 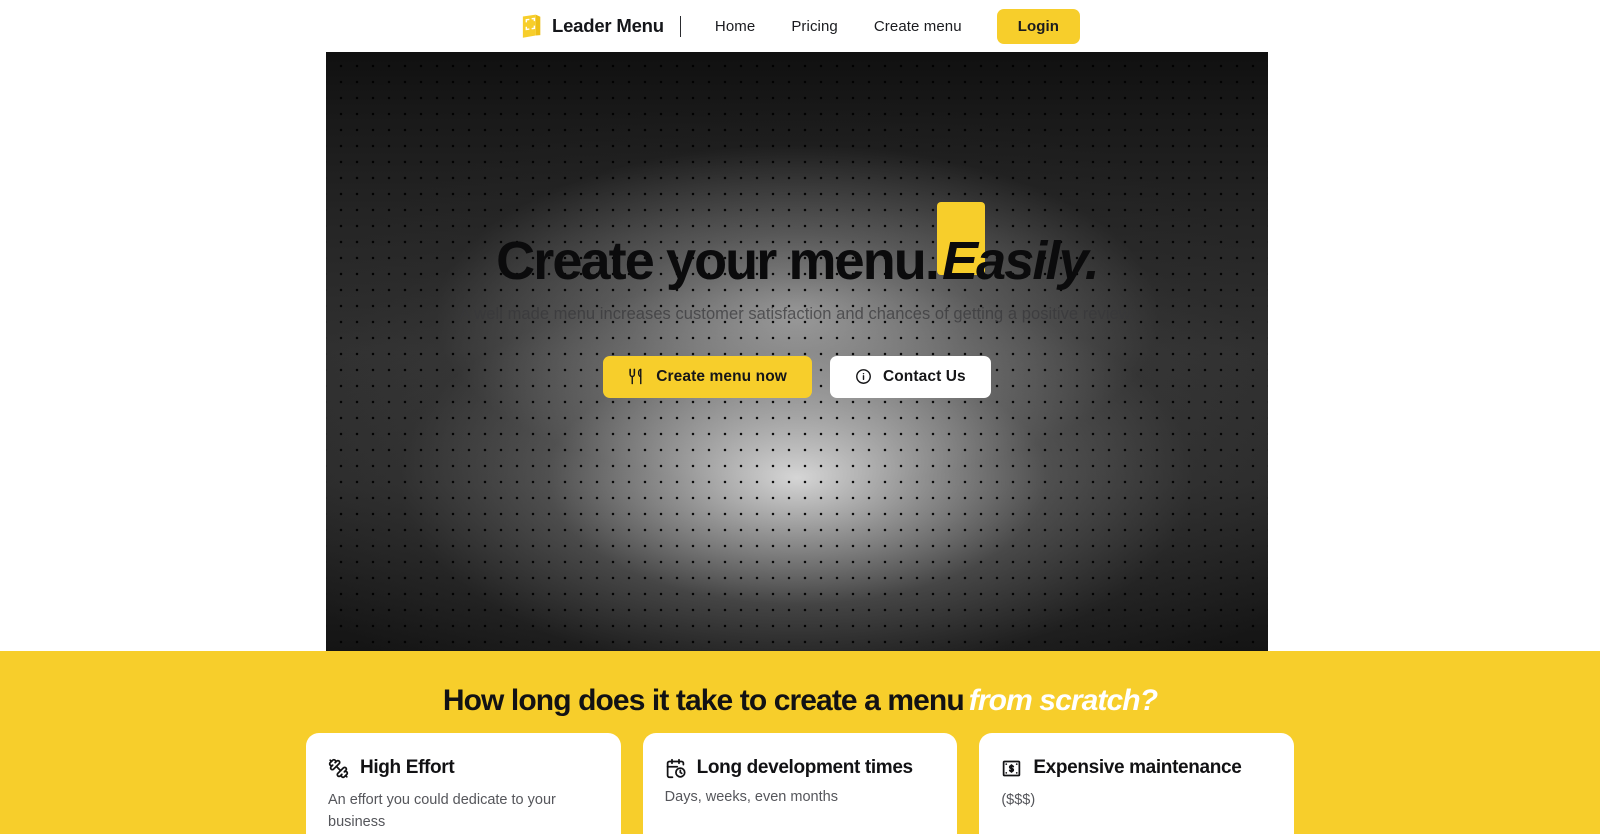 I want to click on hero-title-accent: Easily., so click(x=1018, y=246).